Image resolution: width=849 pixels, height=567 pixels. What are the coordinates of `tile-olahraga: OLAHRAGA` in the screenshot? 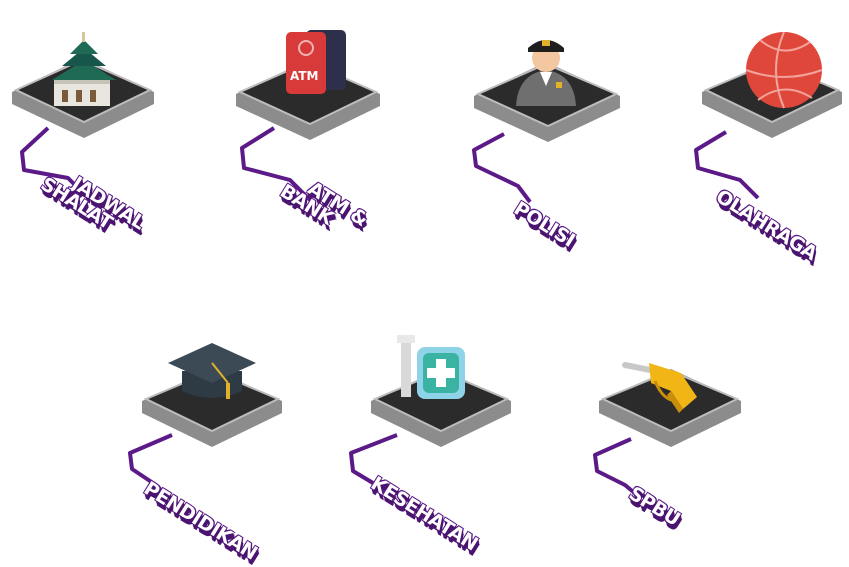 It's located at (768, 147).